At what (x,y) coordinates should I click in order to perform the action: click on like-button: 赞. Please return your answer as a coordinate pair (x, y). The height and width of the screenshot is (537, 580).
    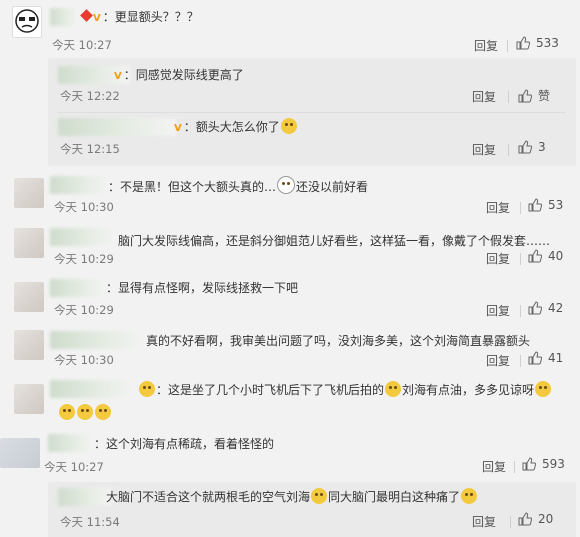
    Looking at the image, I should click on (534, 95).